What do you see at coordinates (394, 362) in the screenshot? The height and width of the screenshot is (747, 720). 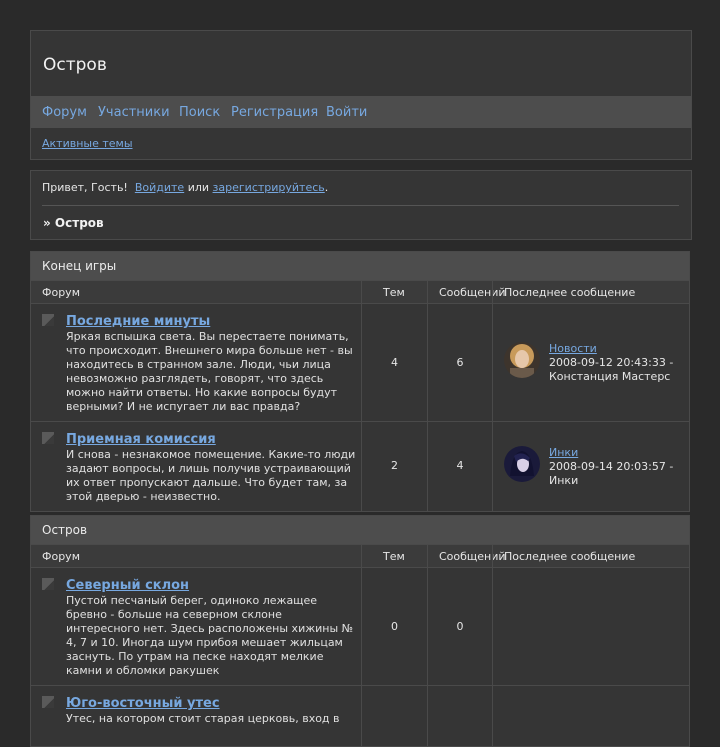 I see `topics-count: 4` at bounding box center [394, 362].